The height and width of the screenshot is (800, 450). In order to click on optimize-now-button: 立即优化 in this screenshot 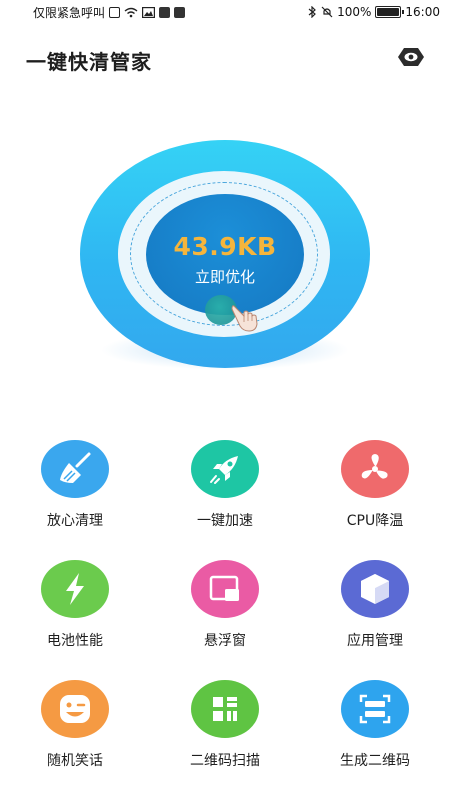, I will do `click(225, 276)`.